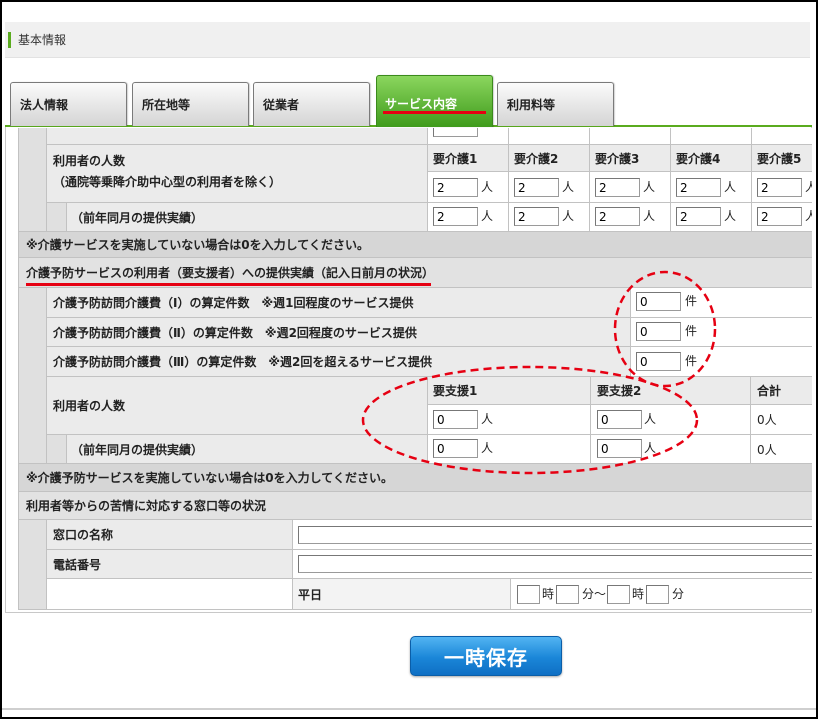 The width and height of the screenshot is (818, 719). I want to click on tab-staff: 従業者, so click(311, 104).